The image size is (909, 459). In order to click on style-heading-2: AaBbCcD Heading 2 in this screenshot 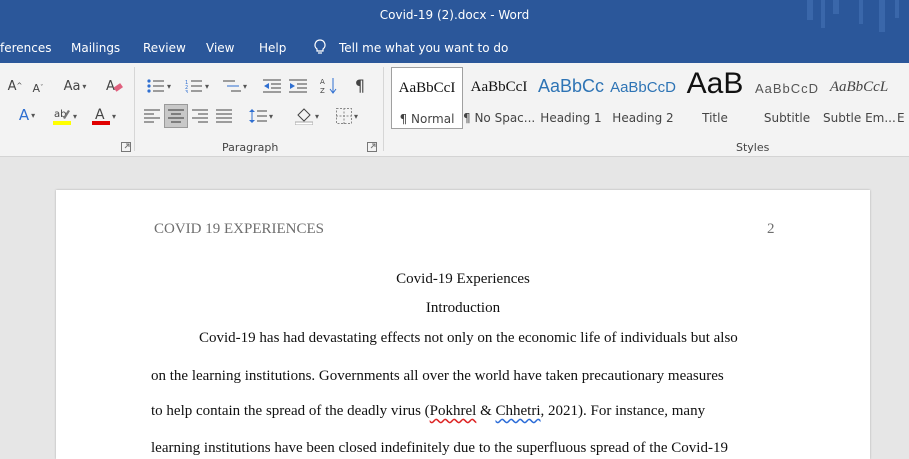, I will do `click(643, 98)`.